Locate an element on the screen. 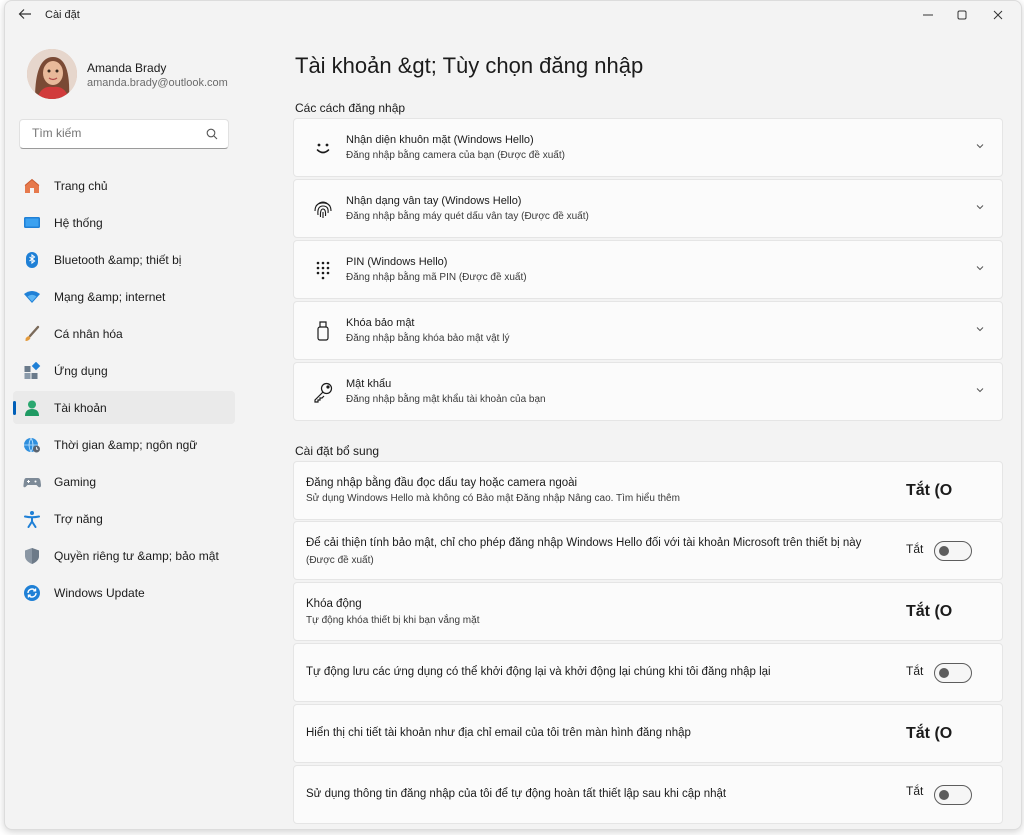 Image resolution: width=1024 pixels, height=835 pixels. page-title: Tài khoản &gt; Tùy chọn đăng nhập is located at coordinates (469, 65).